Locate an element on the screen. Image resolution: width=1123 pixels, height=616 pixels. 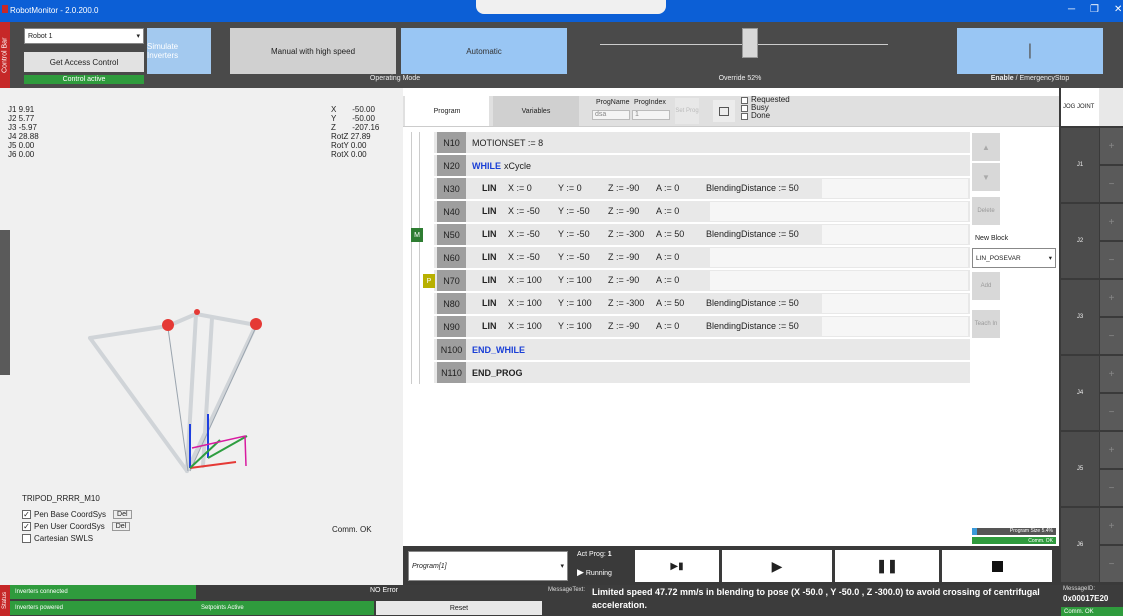
cart-value: 0.00 is located at coordinates (359, 154).